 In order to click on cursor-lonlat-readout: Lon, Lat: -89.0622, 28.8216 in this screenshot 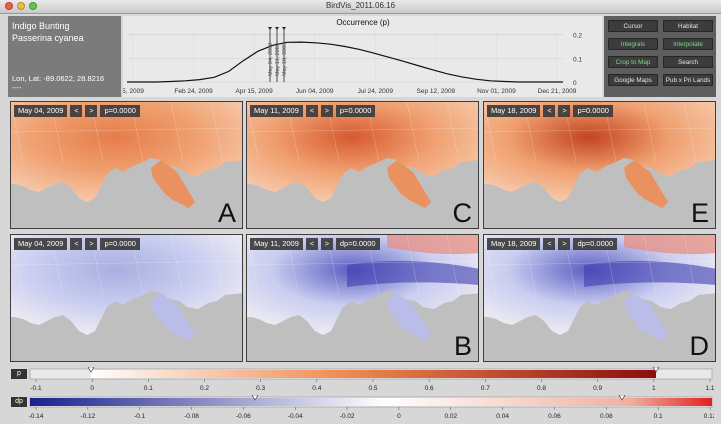, I will do `click(58, 78)`.